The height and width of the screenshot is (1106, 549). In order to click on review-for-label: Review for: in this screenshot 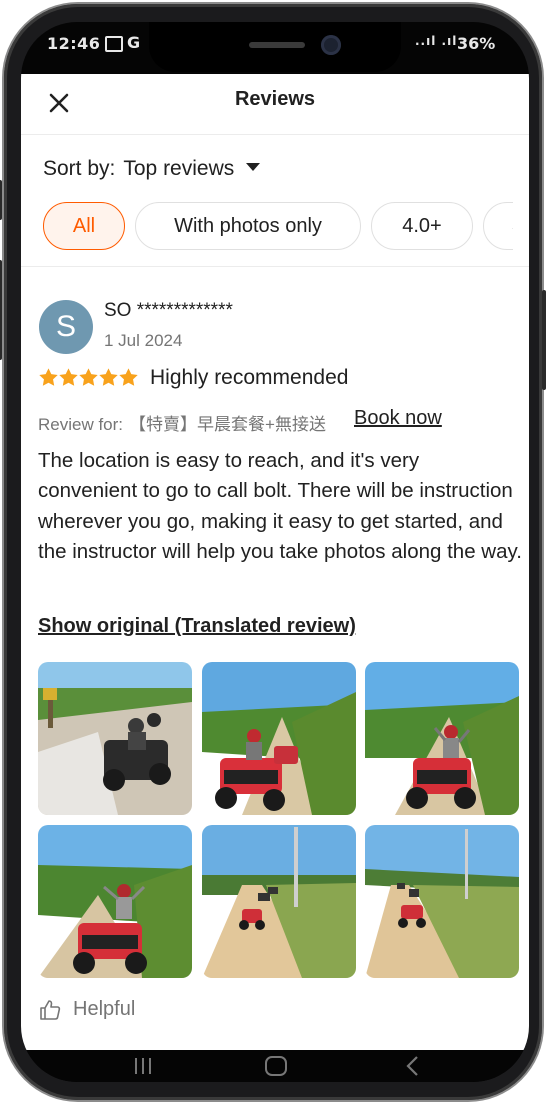, I will do `click(81, 424)`.